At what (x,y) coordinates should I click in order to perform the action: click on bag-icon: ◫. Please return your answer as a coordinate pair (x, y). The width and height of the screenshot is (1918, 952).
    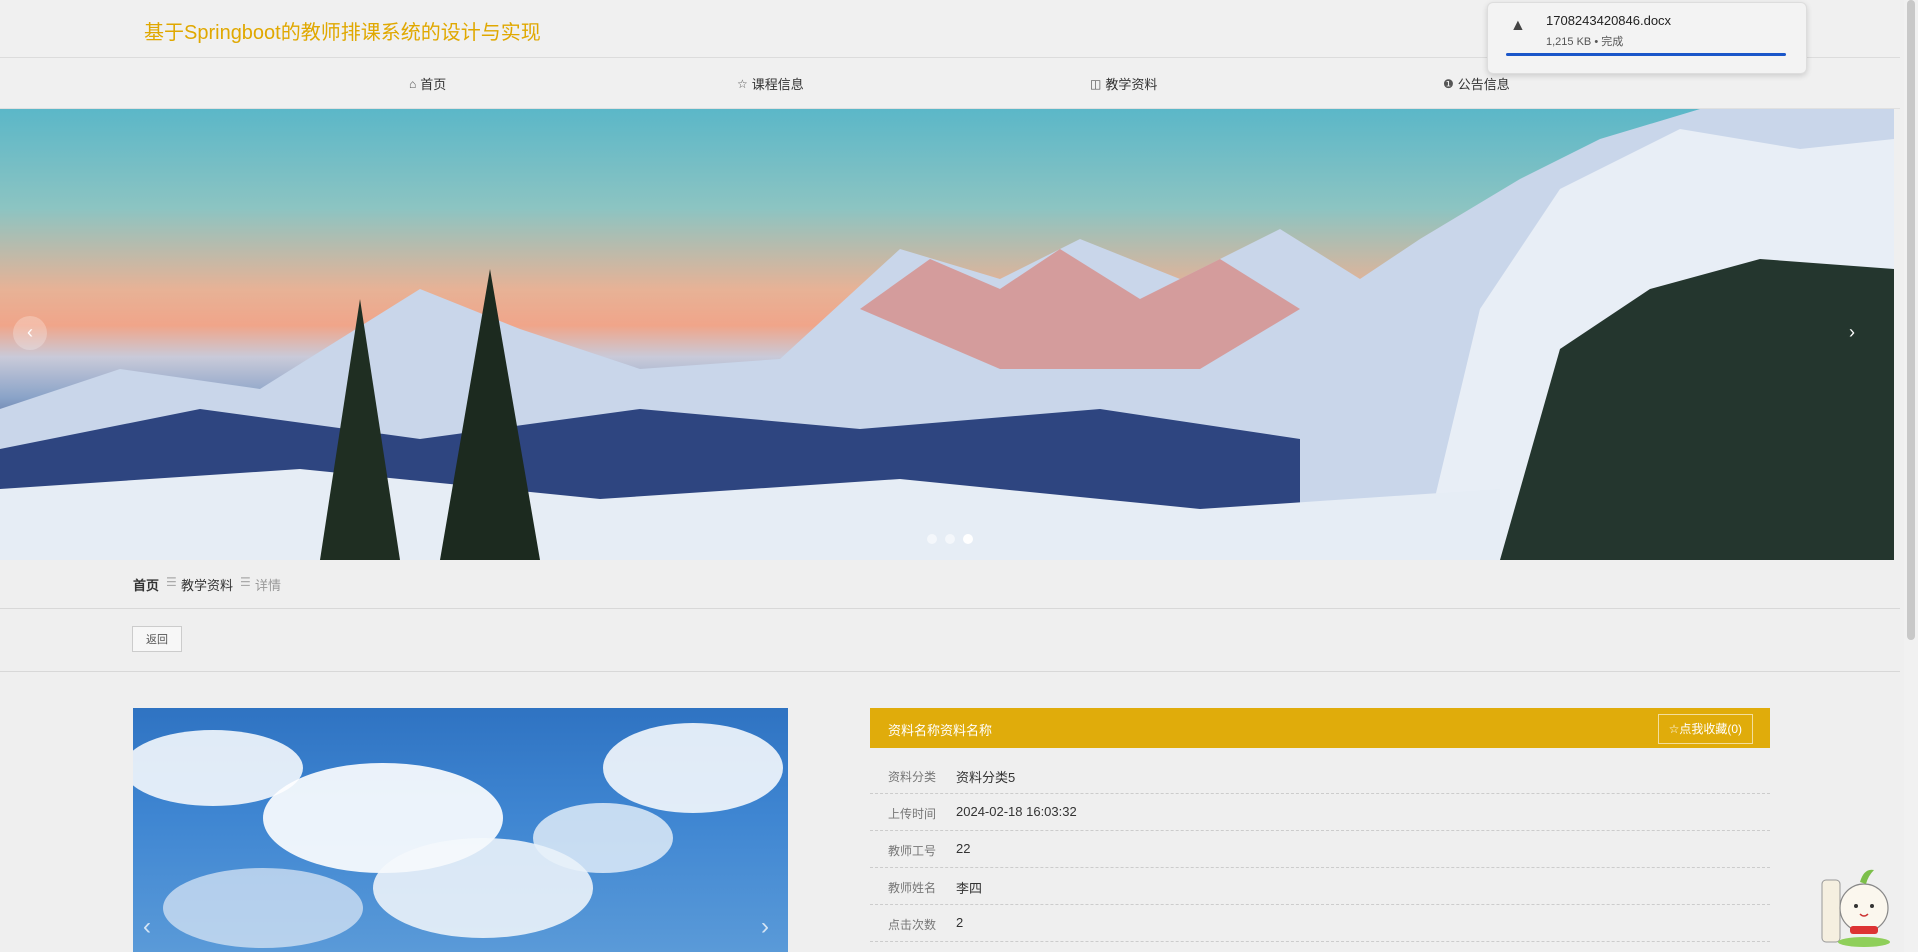
    Looking at the image, I should click on (1096, 83).